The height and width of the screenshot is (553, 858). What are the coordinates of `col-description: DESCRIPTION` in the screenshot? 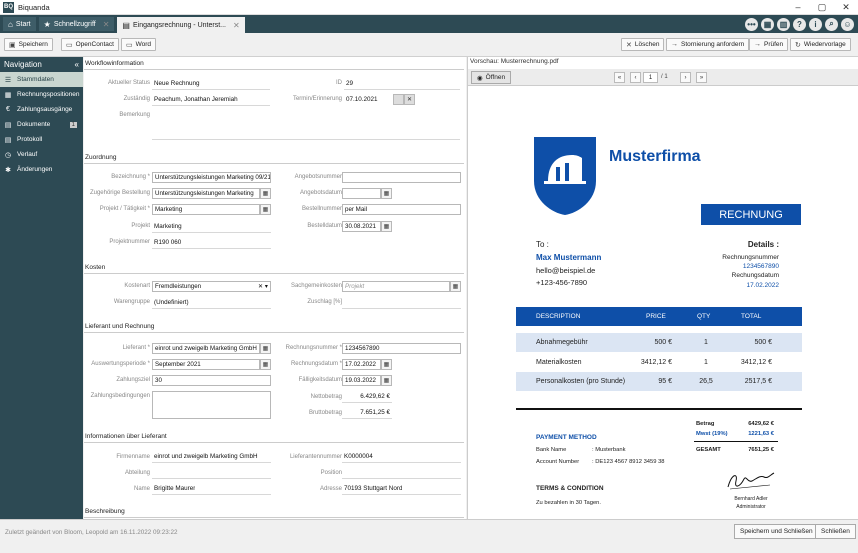 It's located at (558, 316).